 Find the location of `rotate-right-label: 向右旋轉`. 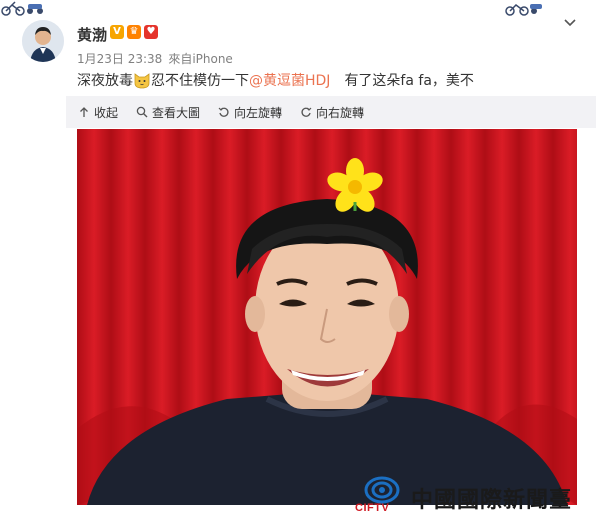

rotate-right-label: 向右旋轉 is located at coordinates (340, 112).